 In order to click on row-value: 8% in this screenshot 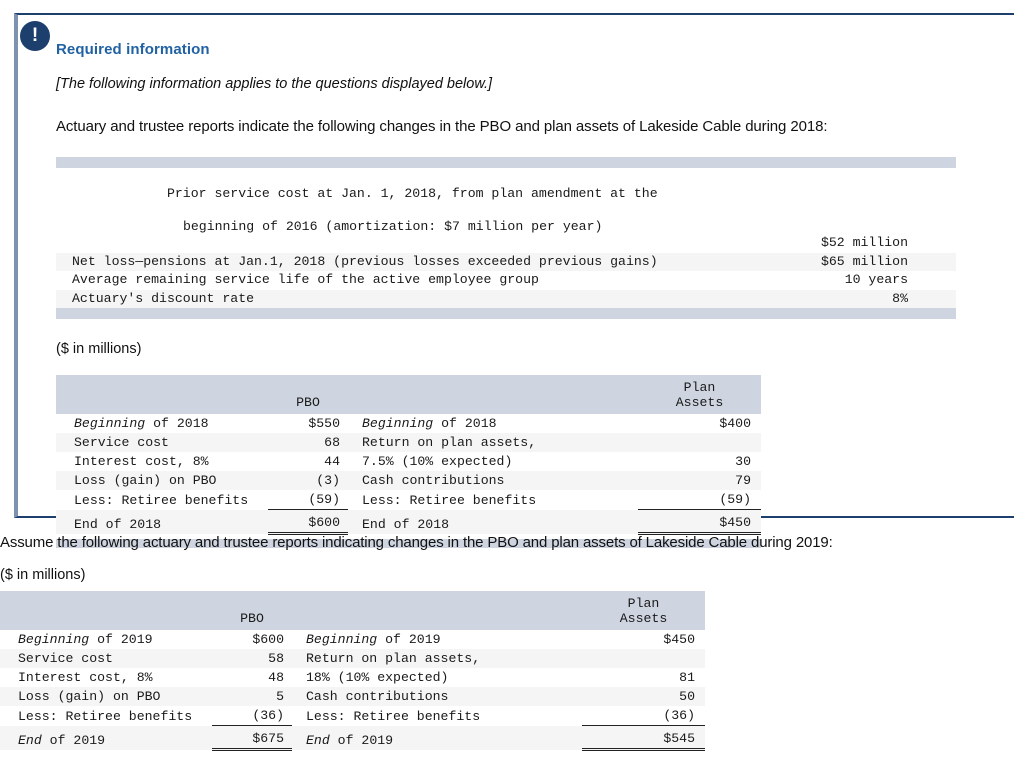, I will do `click(900, 298)`.